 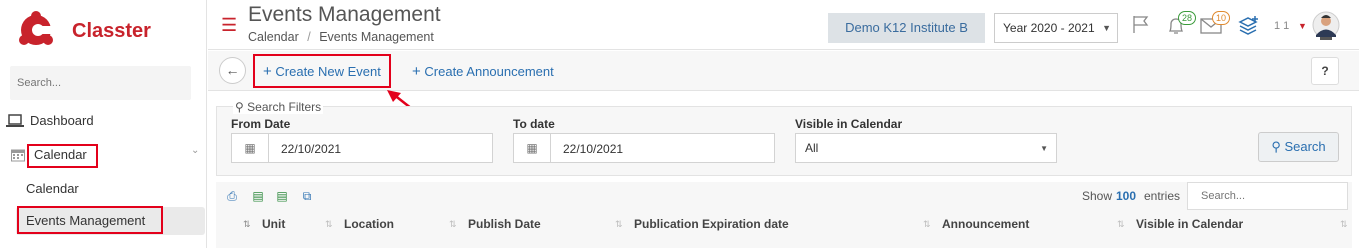 I want to click on show-entries-suffix: entries, so click(x=1162, y=196).